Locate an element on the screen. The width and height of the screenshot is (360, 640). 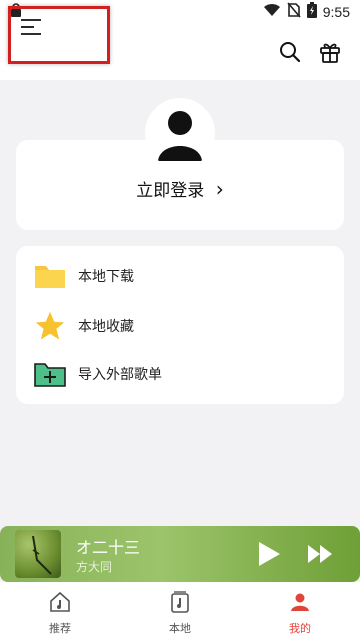
tab-label: 本地 is located at coordinates (180, 628).